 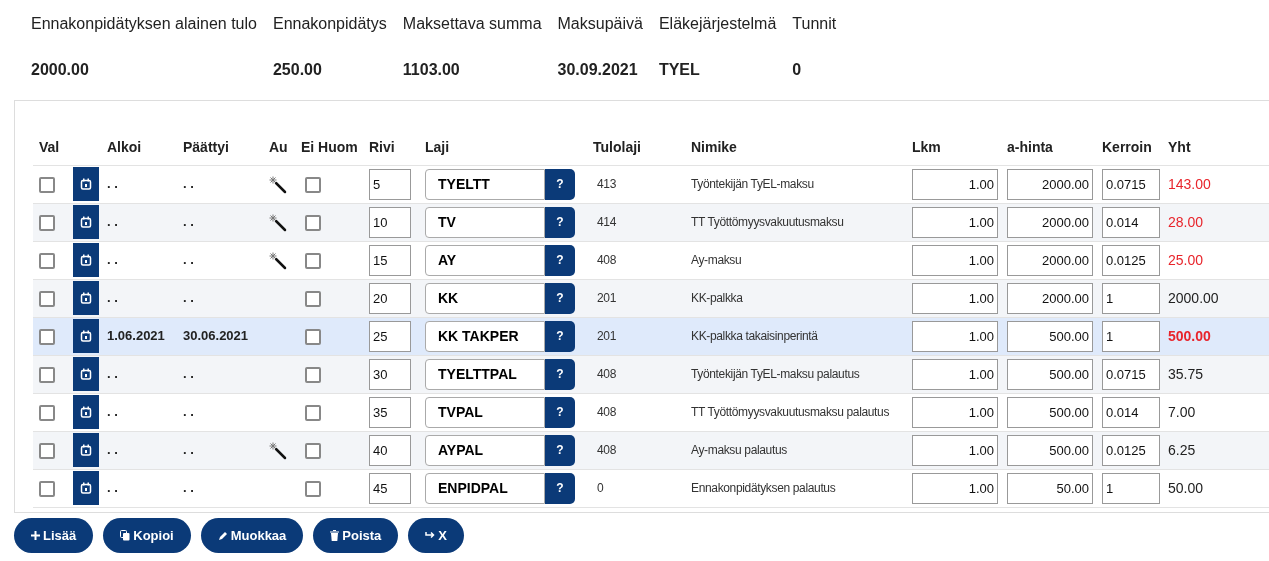 What do you see at coordinates (390, 374) in the screenshot?
I see `row-number-field: 30` at bounding box center [390, 374].